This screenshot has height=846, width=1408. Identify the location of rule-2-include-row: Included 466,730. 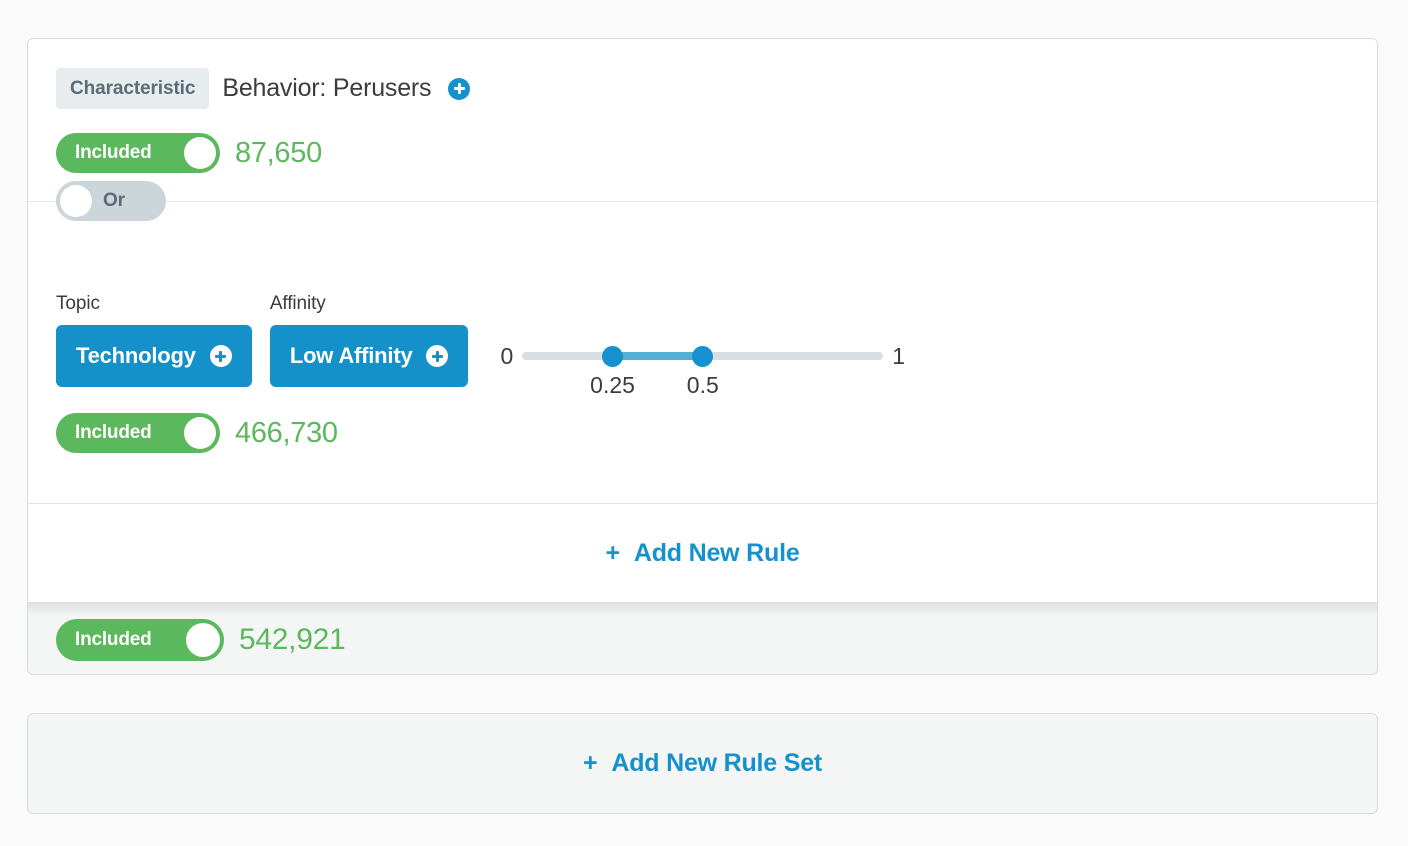
(702, 433).